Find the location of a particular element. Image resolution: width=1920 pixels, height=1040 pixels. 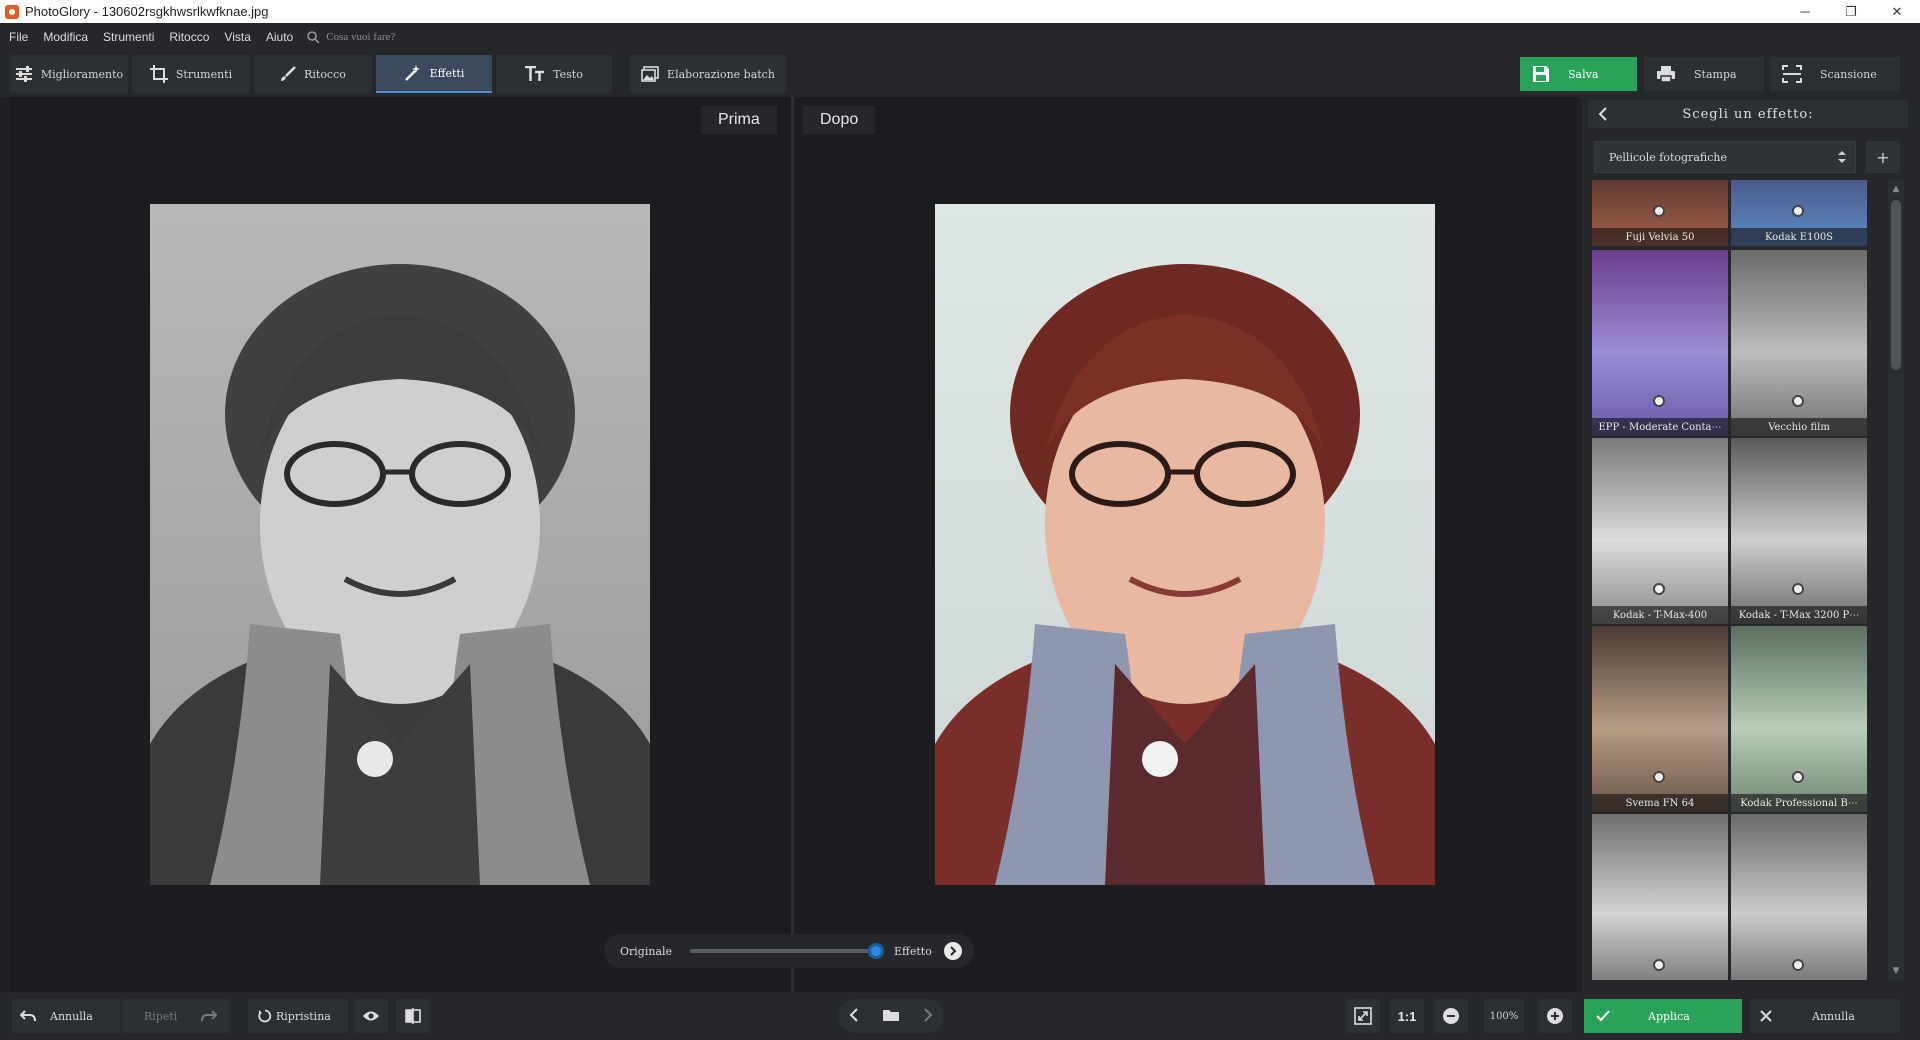

tab-miglioramento: Miglioramento is located at coordinates (69, 74).